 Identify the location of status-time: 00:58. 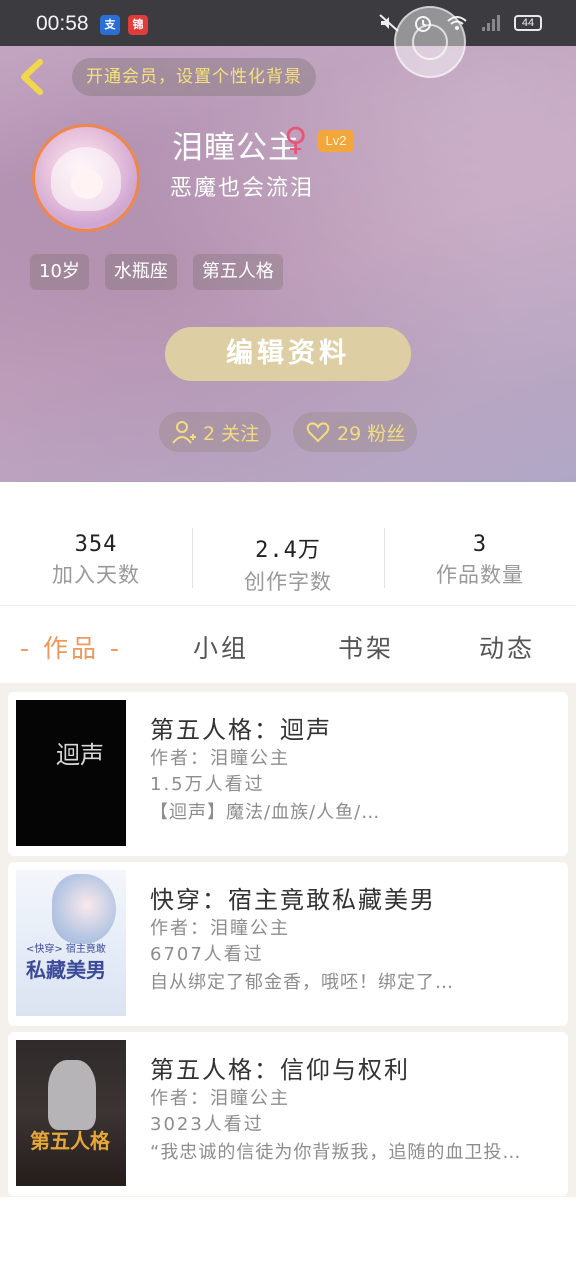
(62, 23).